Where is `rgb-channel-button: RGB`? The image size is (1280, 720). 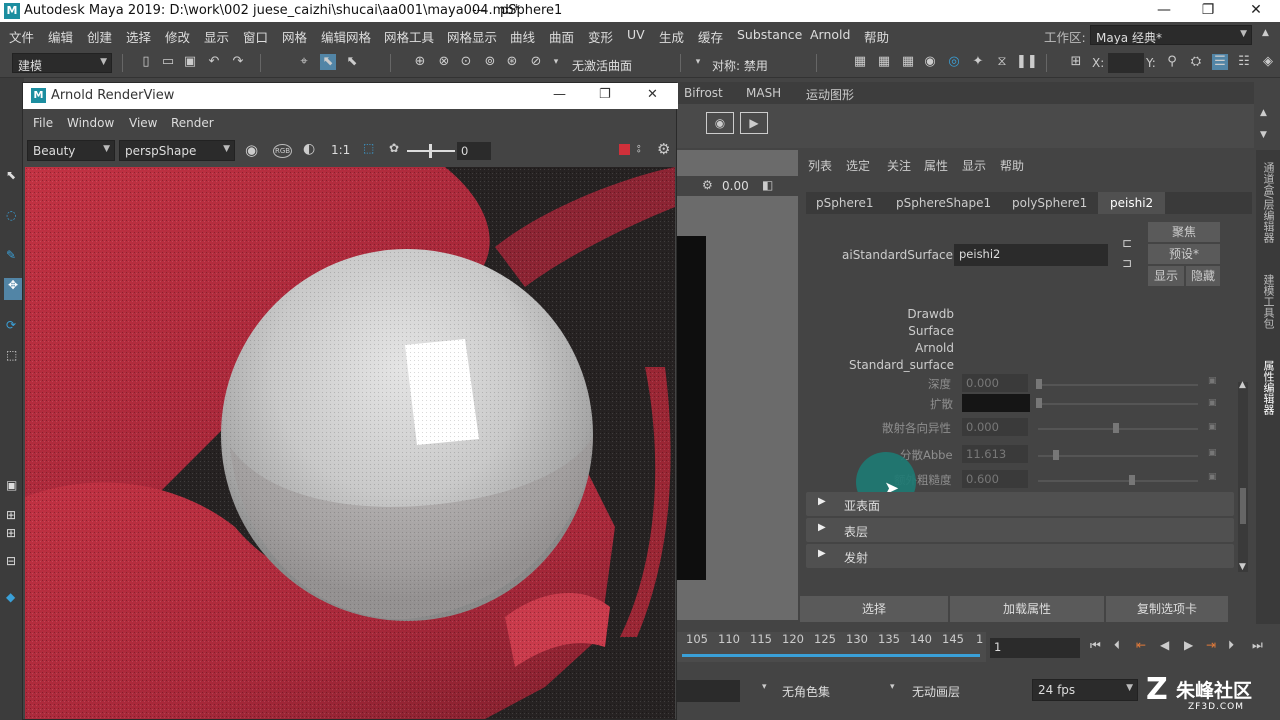 rgb-channel-button: RGB is located at coordinates (283, 151).